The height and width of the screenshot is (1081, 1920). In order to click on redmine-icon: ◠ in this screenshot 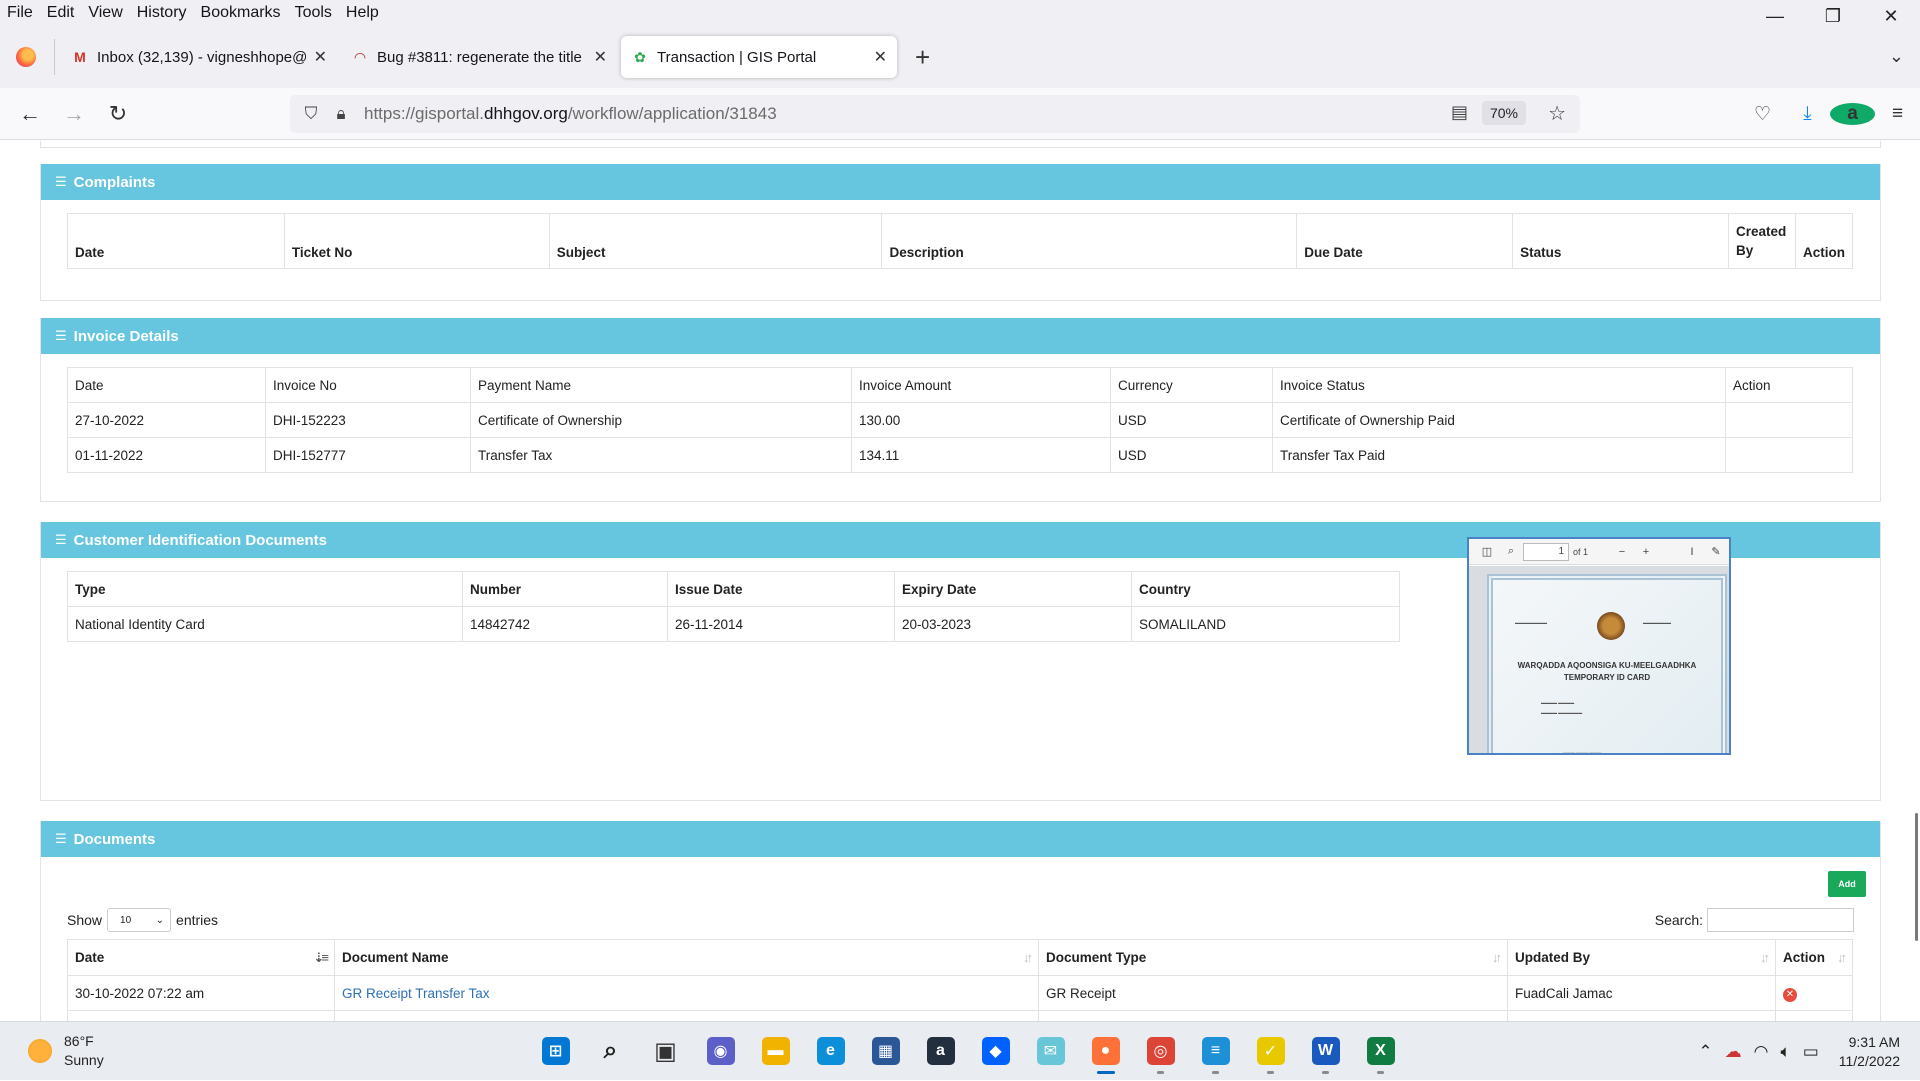, I will do `click(360, 56)`.